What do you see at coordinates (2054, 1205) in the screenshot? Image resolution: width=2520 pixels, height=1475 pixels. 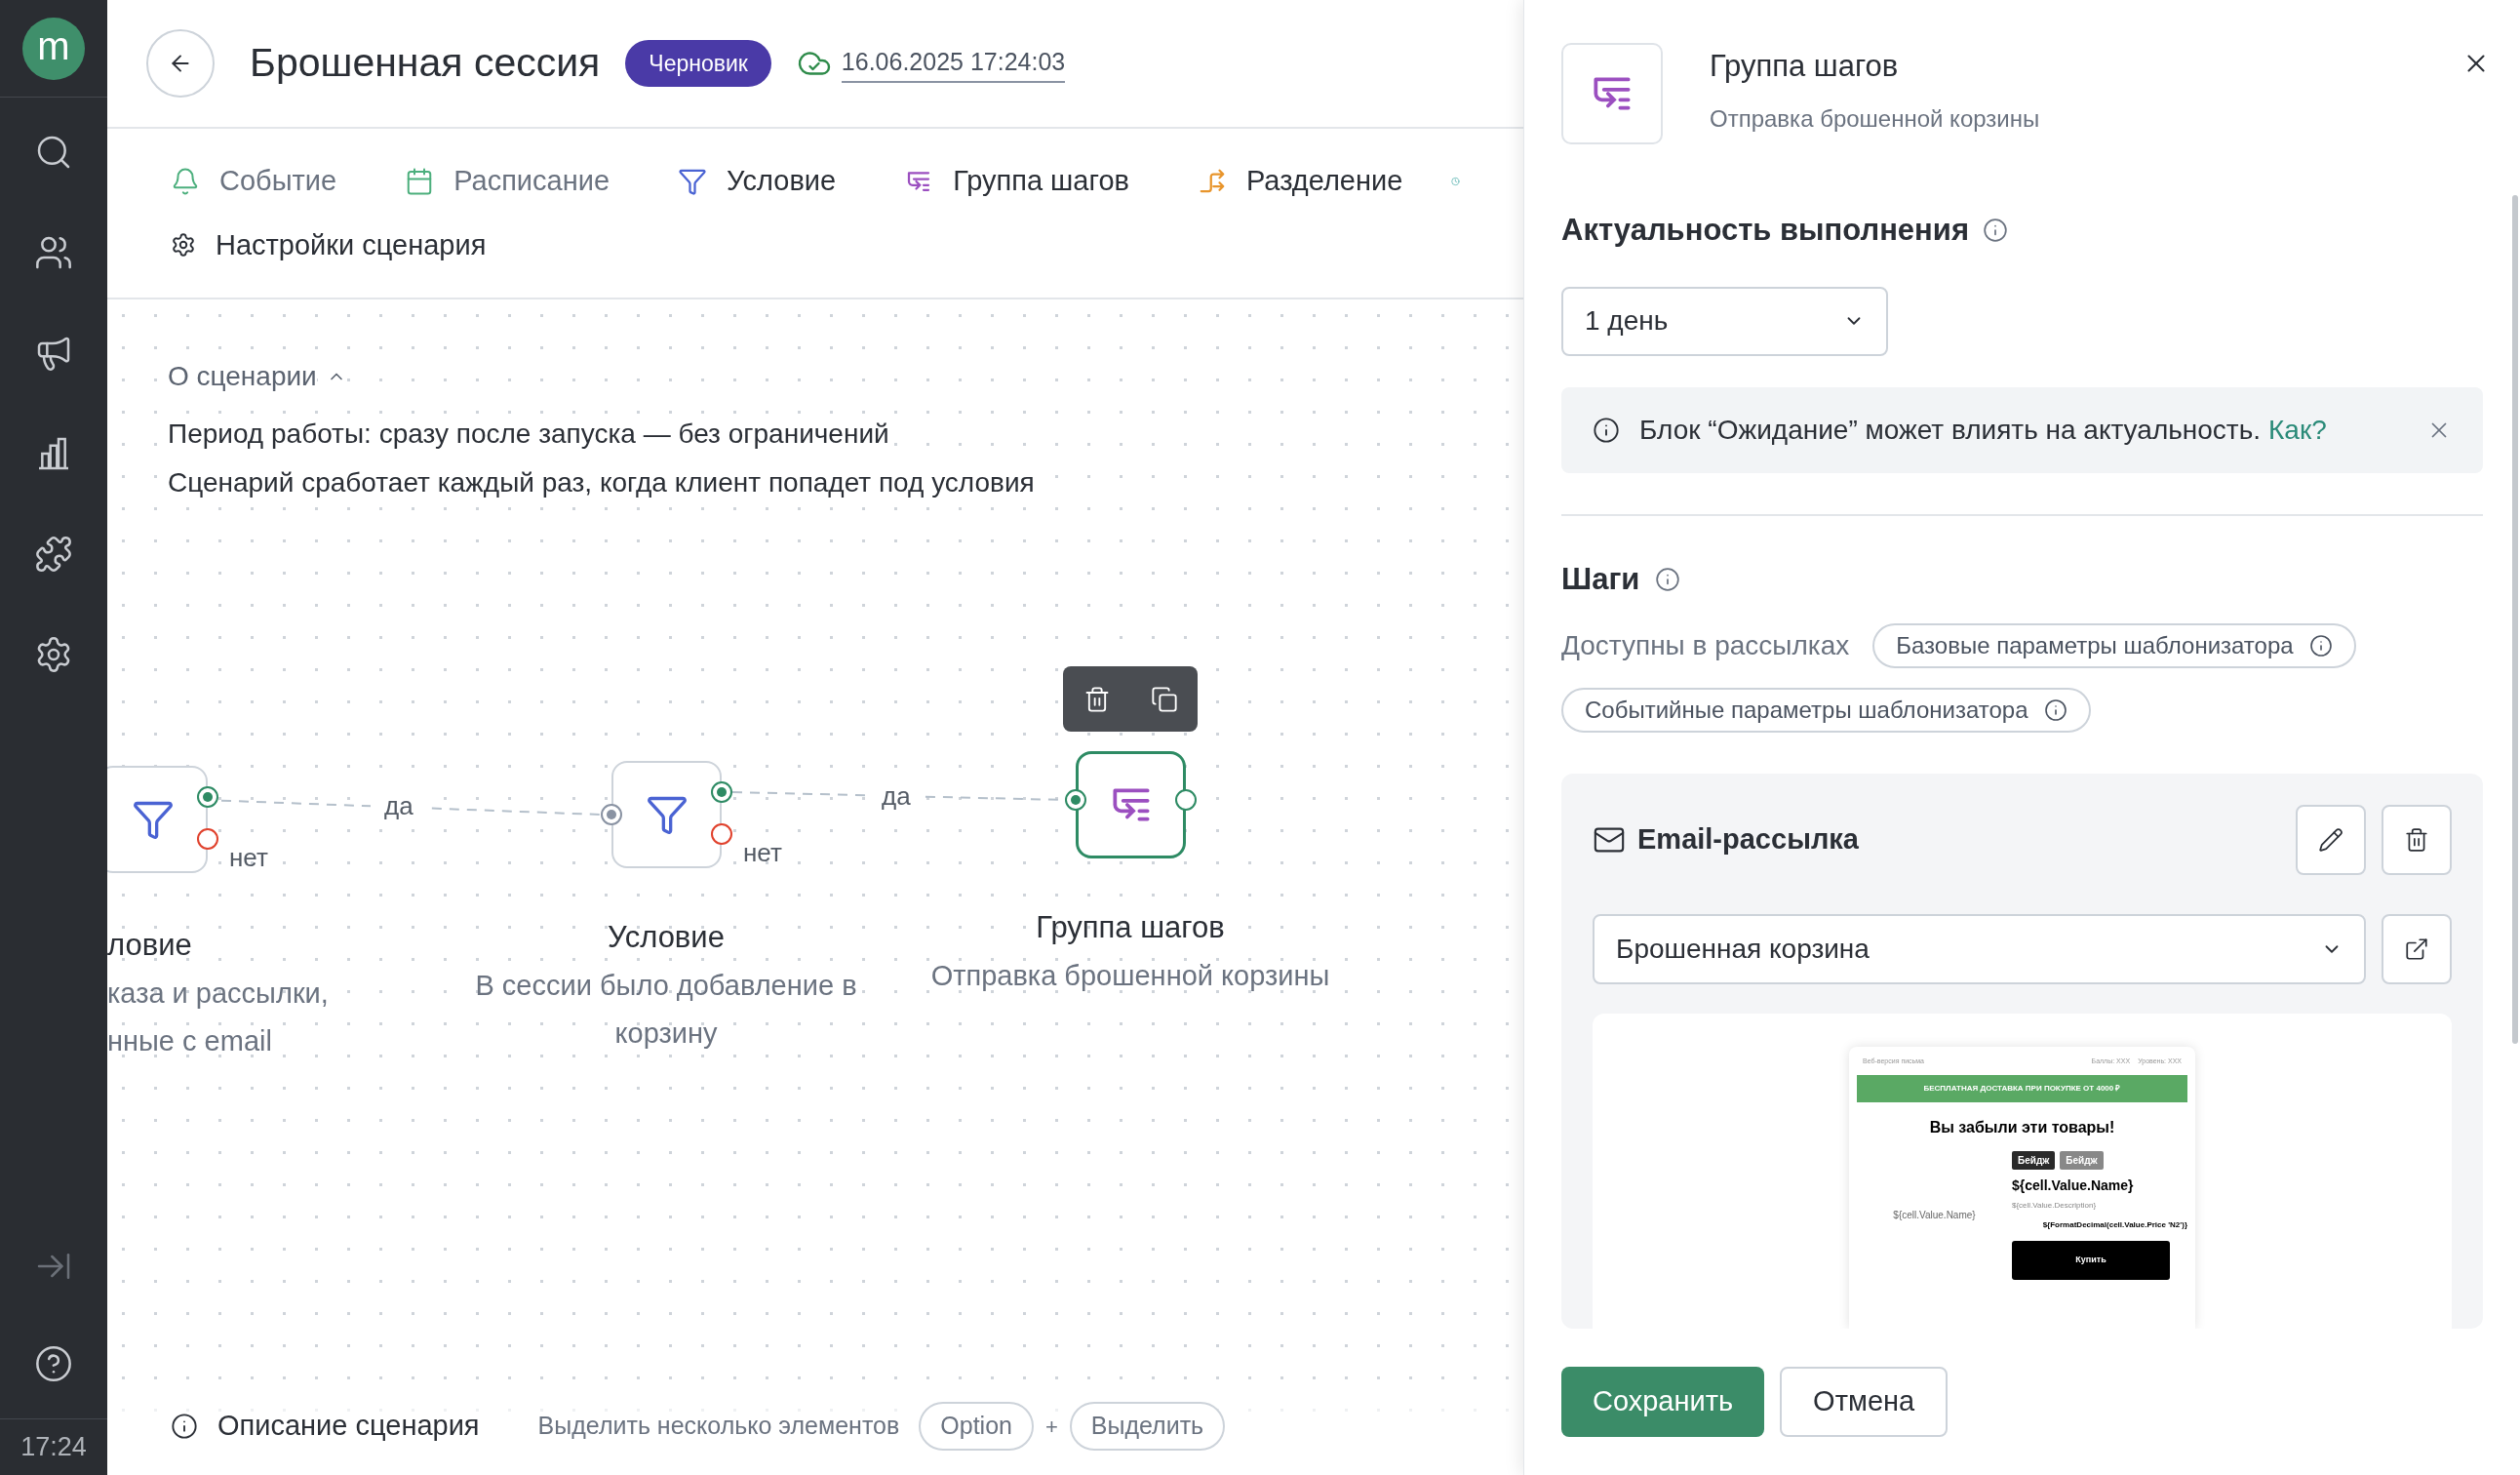 I see `product-description: ${cell.Value.Description}` at bounding box center [2054, 1205].